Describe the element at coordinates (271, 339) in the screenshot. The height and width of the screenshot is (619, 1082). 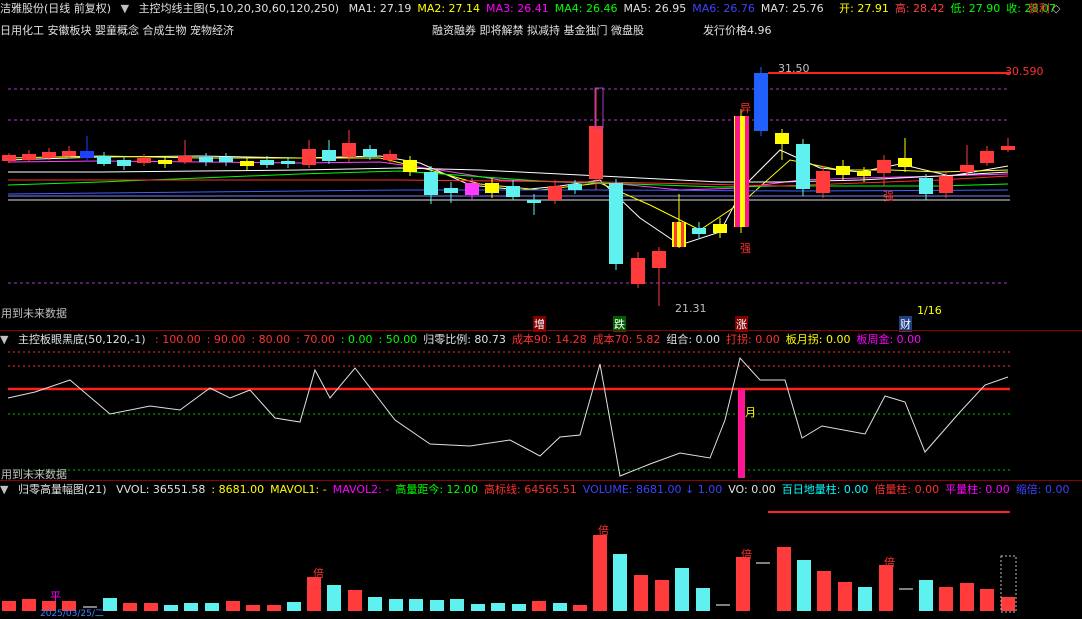
I see `panel2-value: : 80.00` at that location.